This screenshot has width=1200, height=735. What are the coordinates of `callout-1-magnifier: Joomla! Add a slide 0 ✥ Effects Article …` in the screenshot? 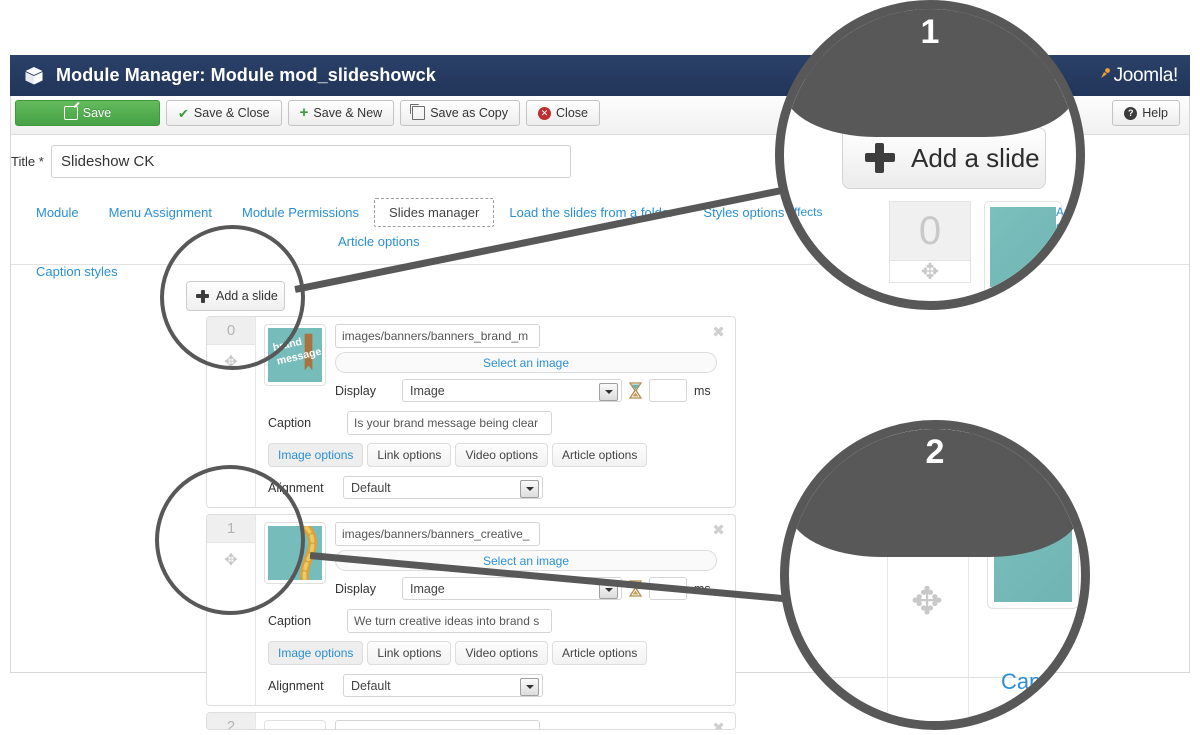 It's located at (930, 155).